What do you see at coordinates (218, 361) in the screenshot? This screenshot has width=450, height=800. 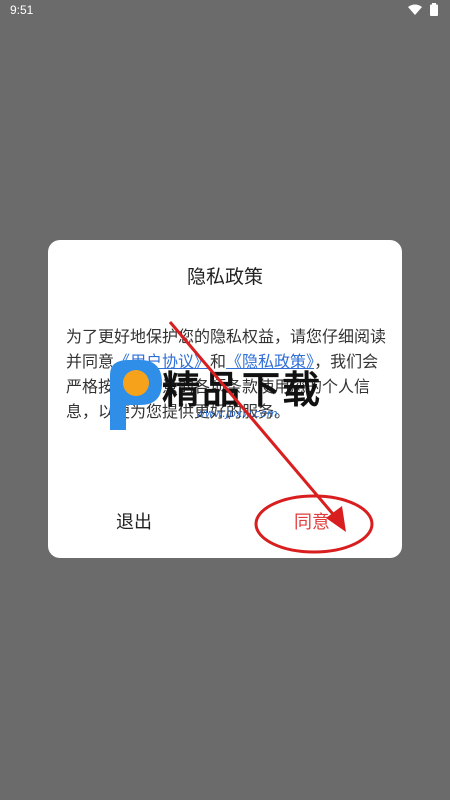 I see `body-text-and: 和` at bounding box center [218, 361].